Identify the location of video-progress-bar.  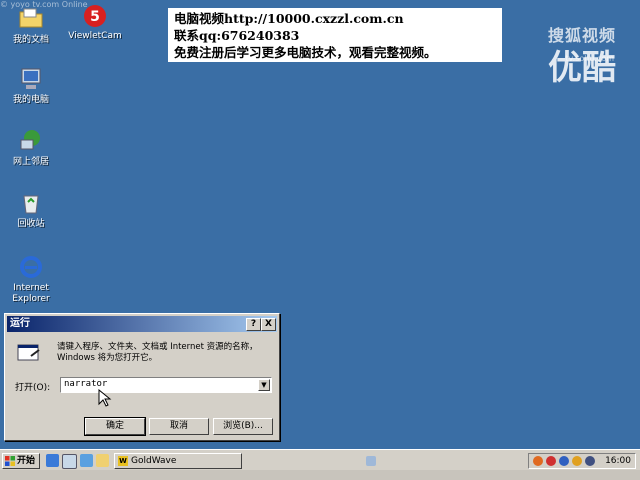
(320, 475).